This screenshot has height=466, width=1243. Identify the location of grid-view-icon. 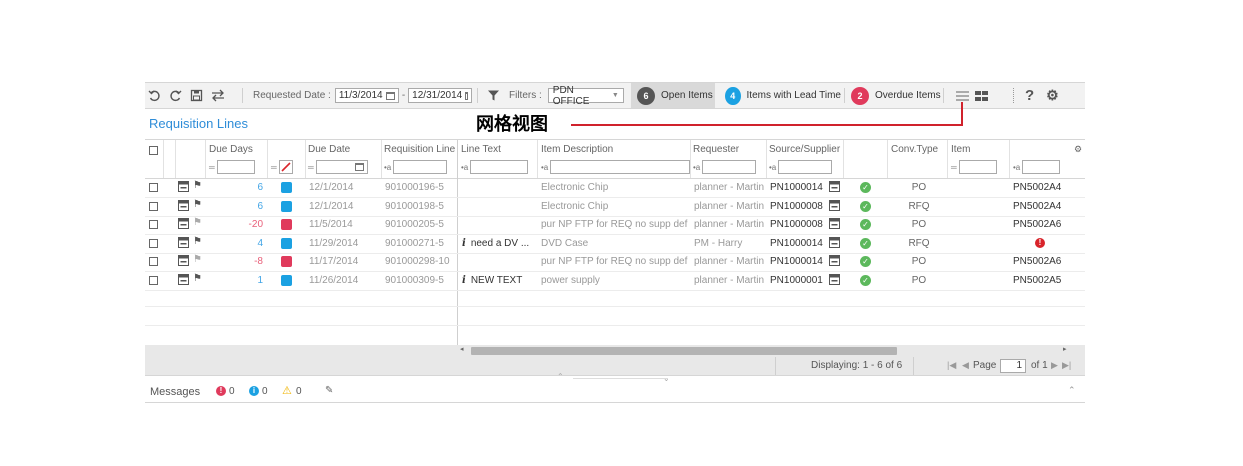
(981, 95).